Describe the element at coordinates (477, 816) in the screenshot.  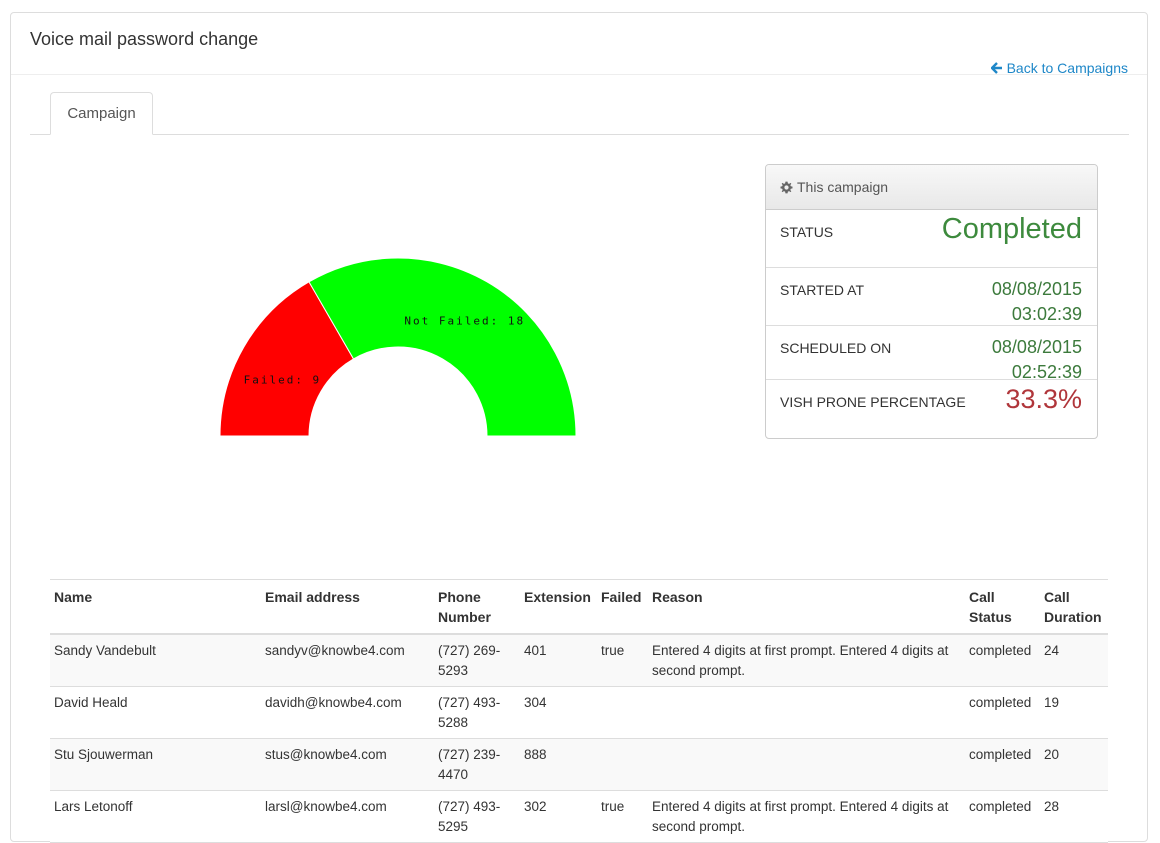
I see `cell-phone: (727) 493-5295` at that location.